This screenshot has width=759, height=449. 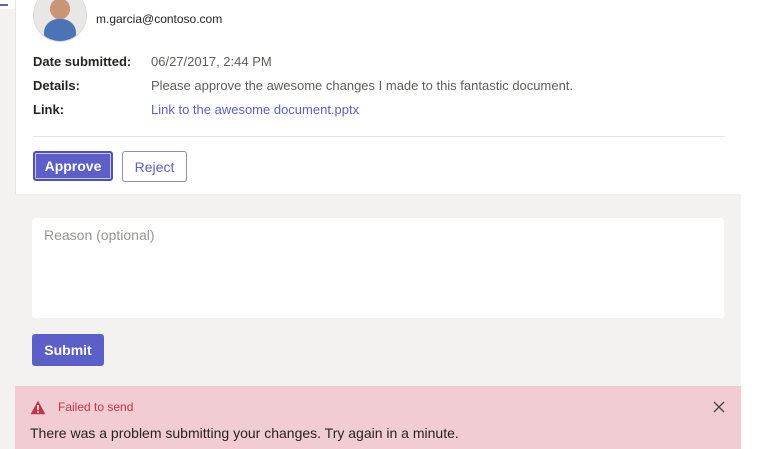 What do you see at coordinates (159, 19) in the screenshot?
I see `requester-email: m.garcia@contoso.com` at bounding box center [159, 19].